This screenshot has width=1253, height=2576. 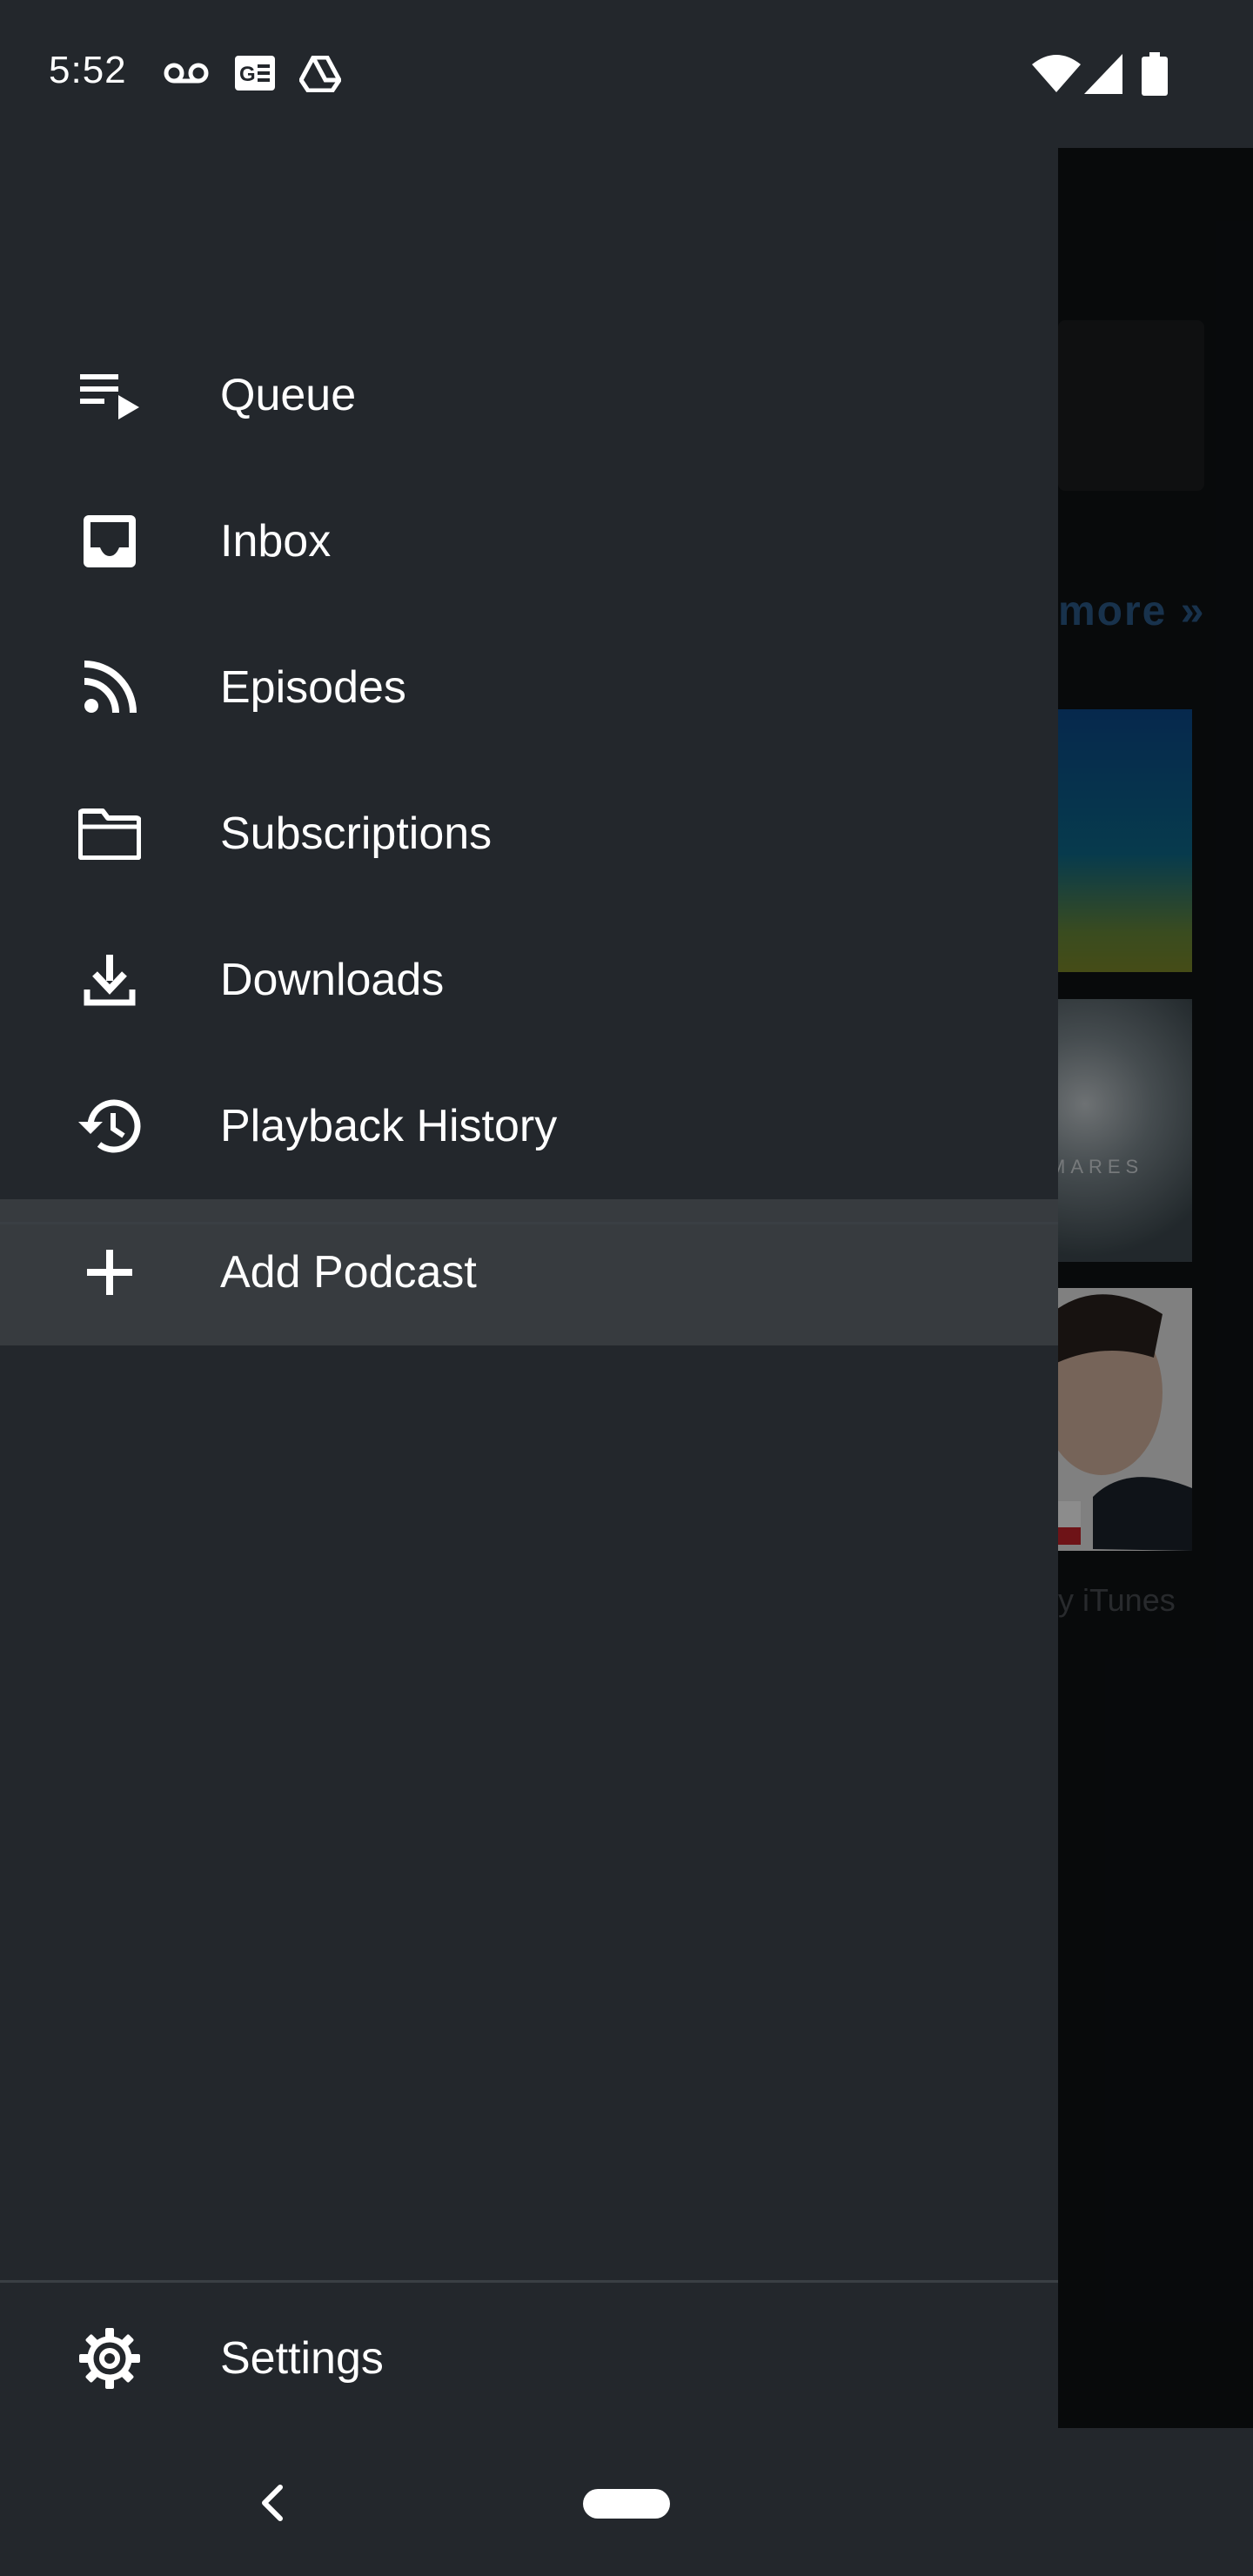 What do you see at coordinates (626, 74) in the screenshot?
I see `status-bar: 5:52 G` at bounding box center [626, 74].